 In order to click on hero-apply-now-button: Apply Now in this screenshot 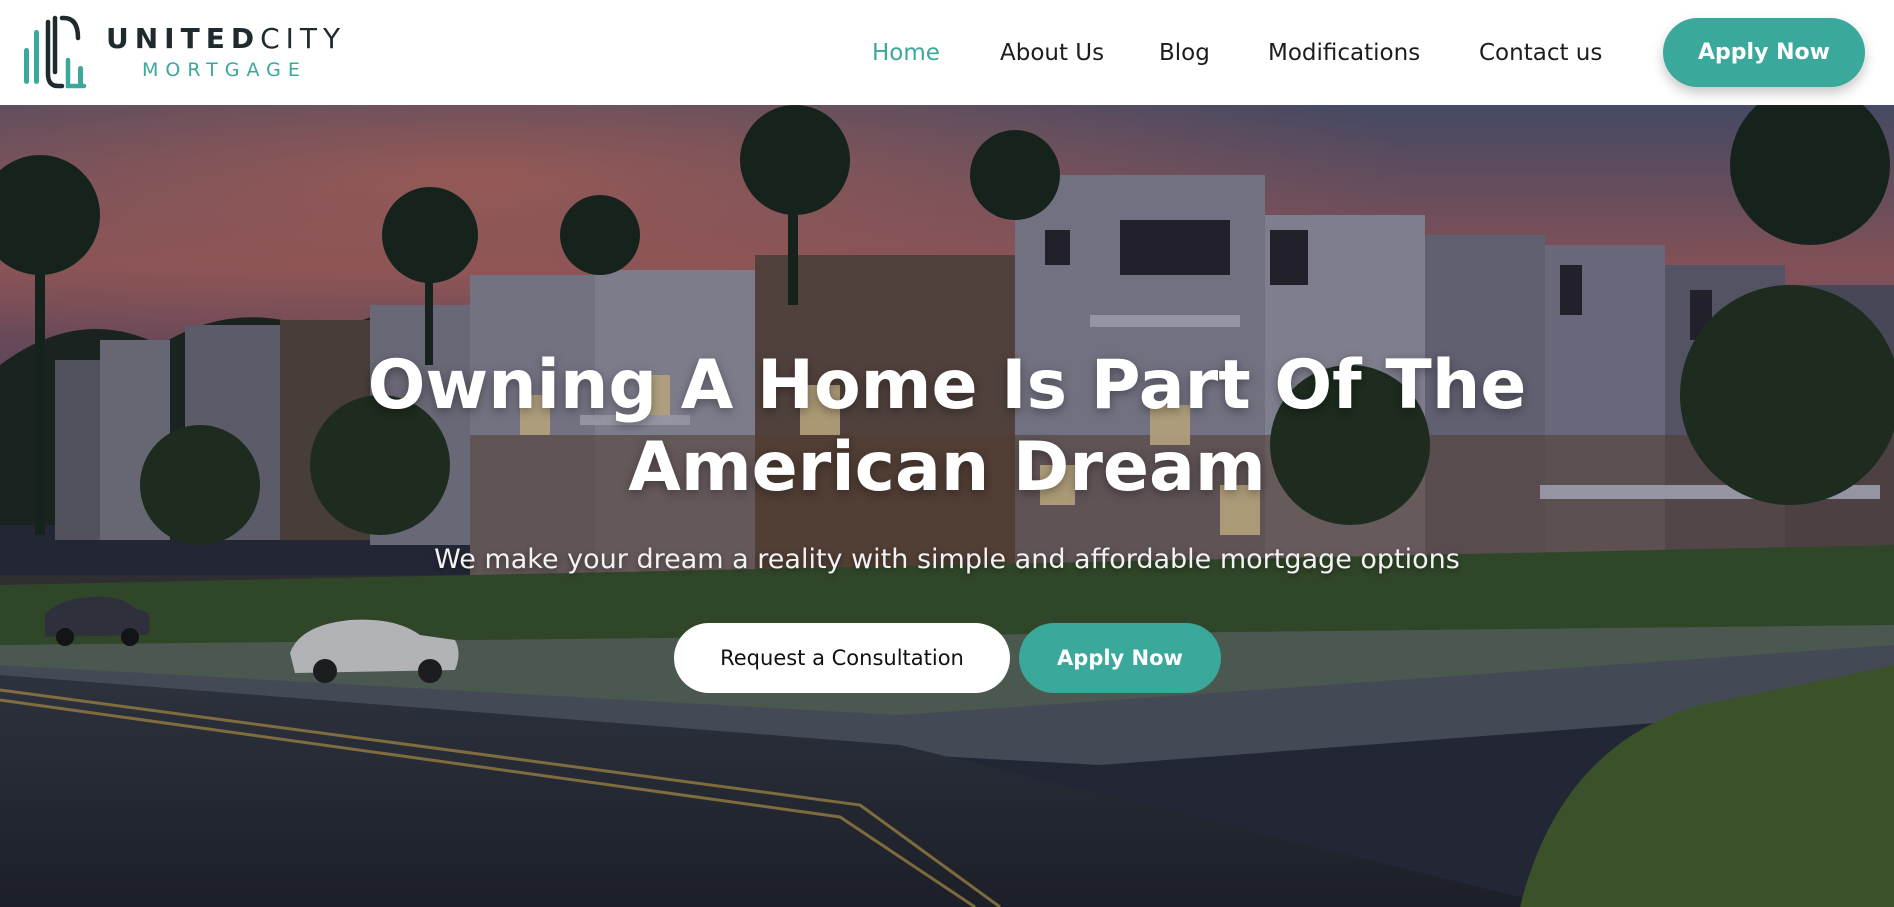, I will do `click(1120, 658)`.